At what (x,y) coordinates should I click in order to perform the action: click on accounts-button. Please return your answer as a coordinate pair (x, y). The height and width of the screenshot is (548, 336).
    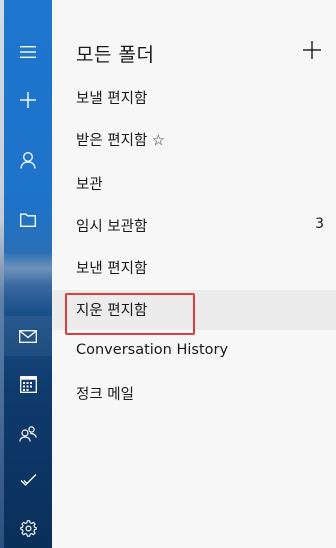
    Looking at the image, I should click on (28, 160).